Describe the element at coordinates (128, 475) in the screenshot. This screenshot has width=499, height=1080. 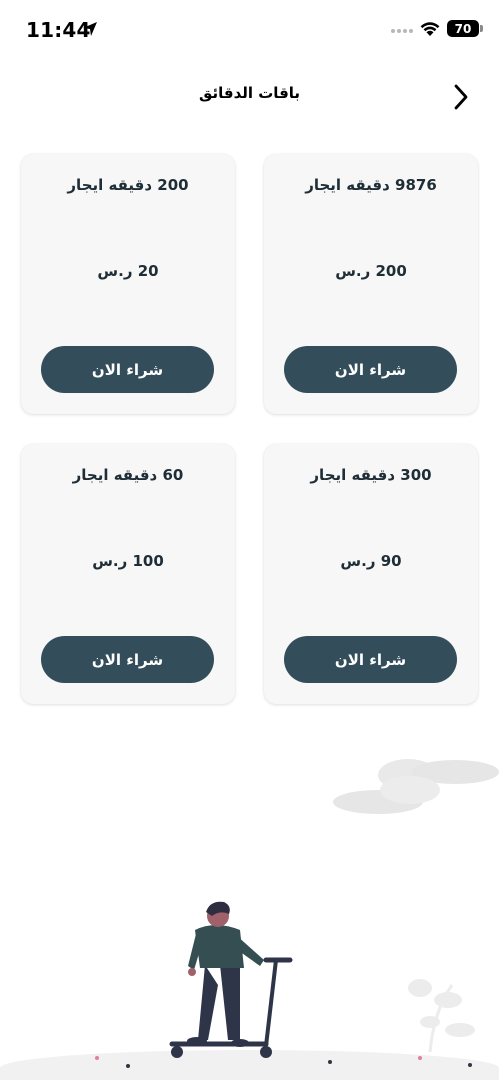
I see `package-title: 60 دقيقه ايجار` at that location.